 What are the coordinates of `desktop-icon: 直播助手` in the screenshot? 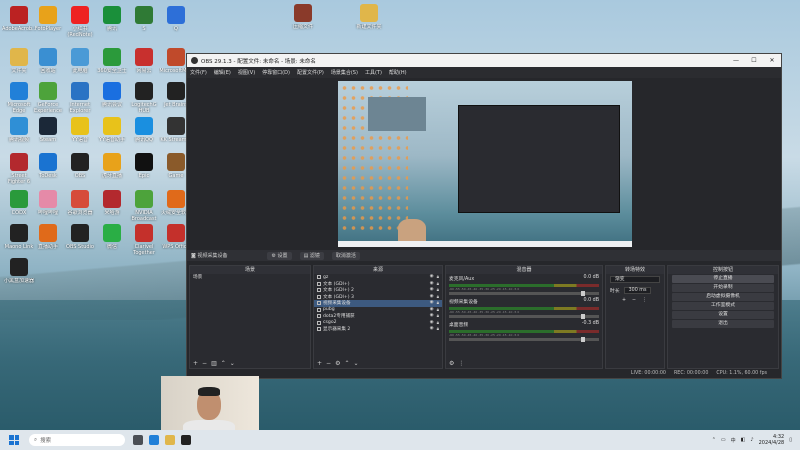 It's located at (48, 240).